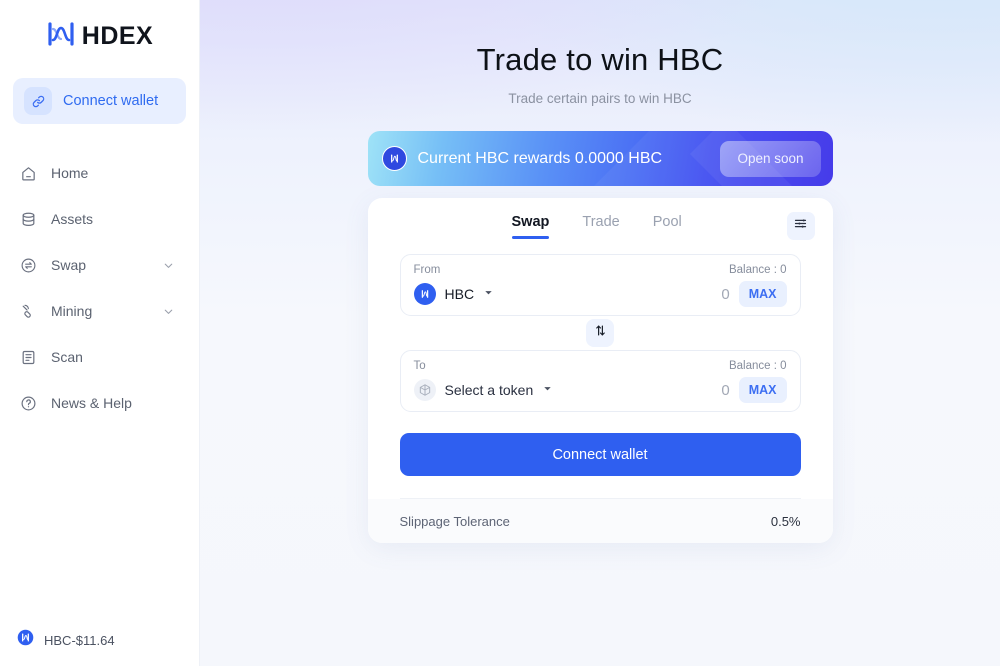  I want to click on swap-direction-button, so click(600, 333).